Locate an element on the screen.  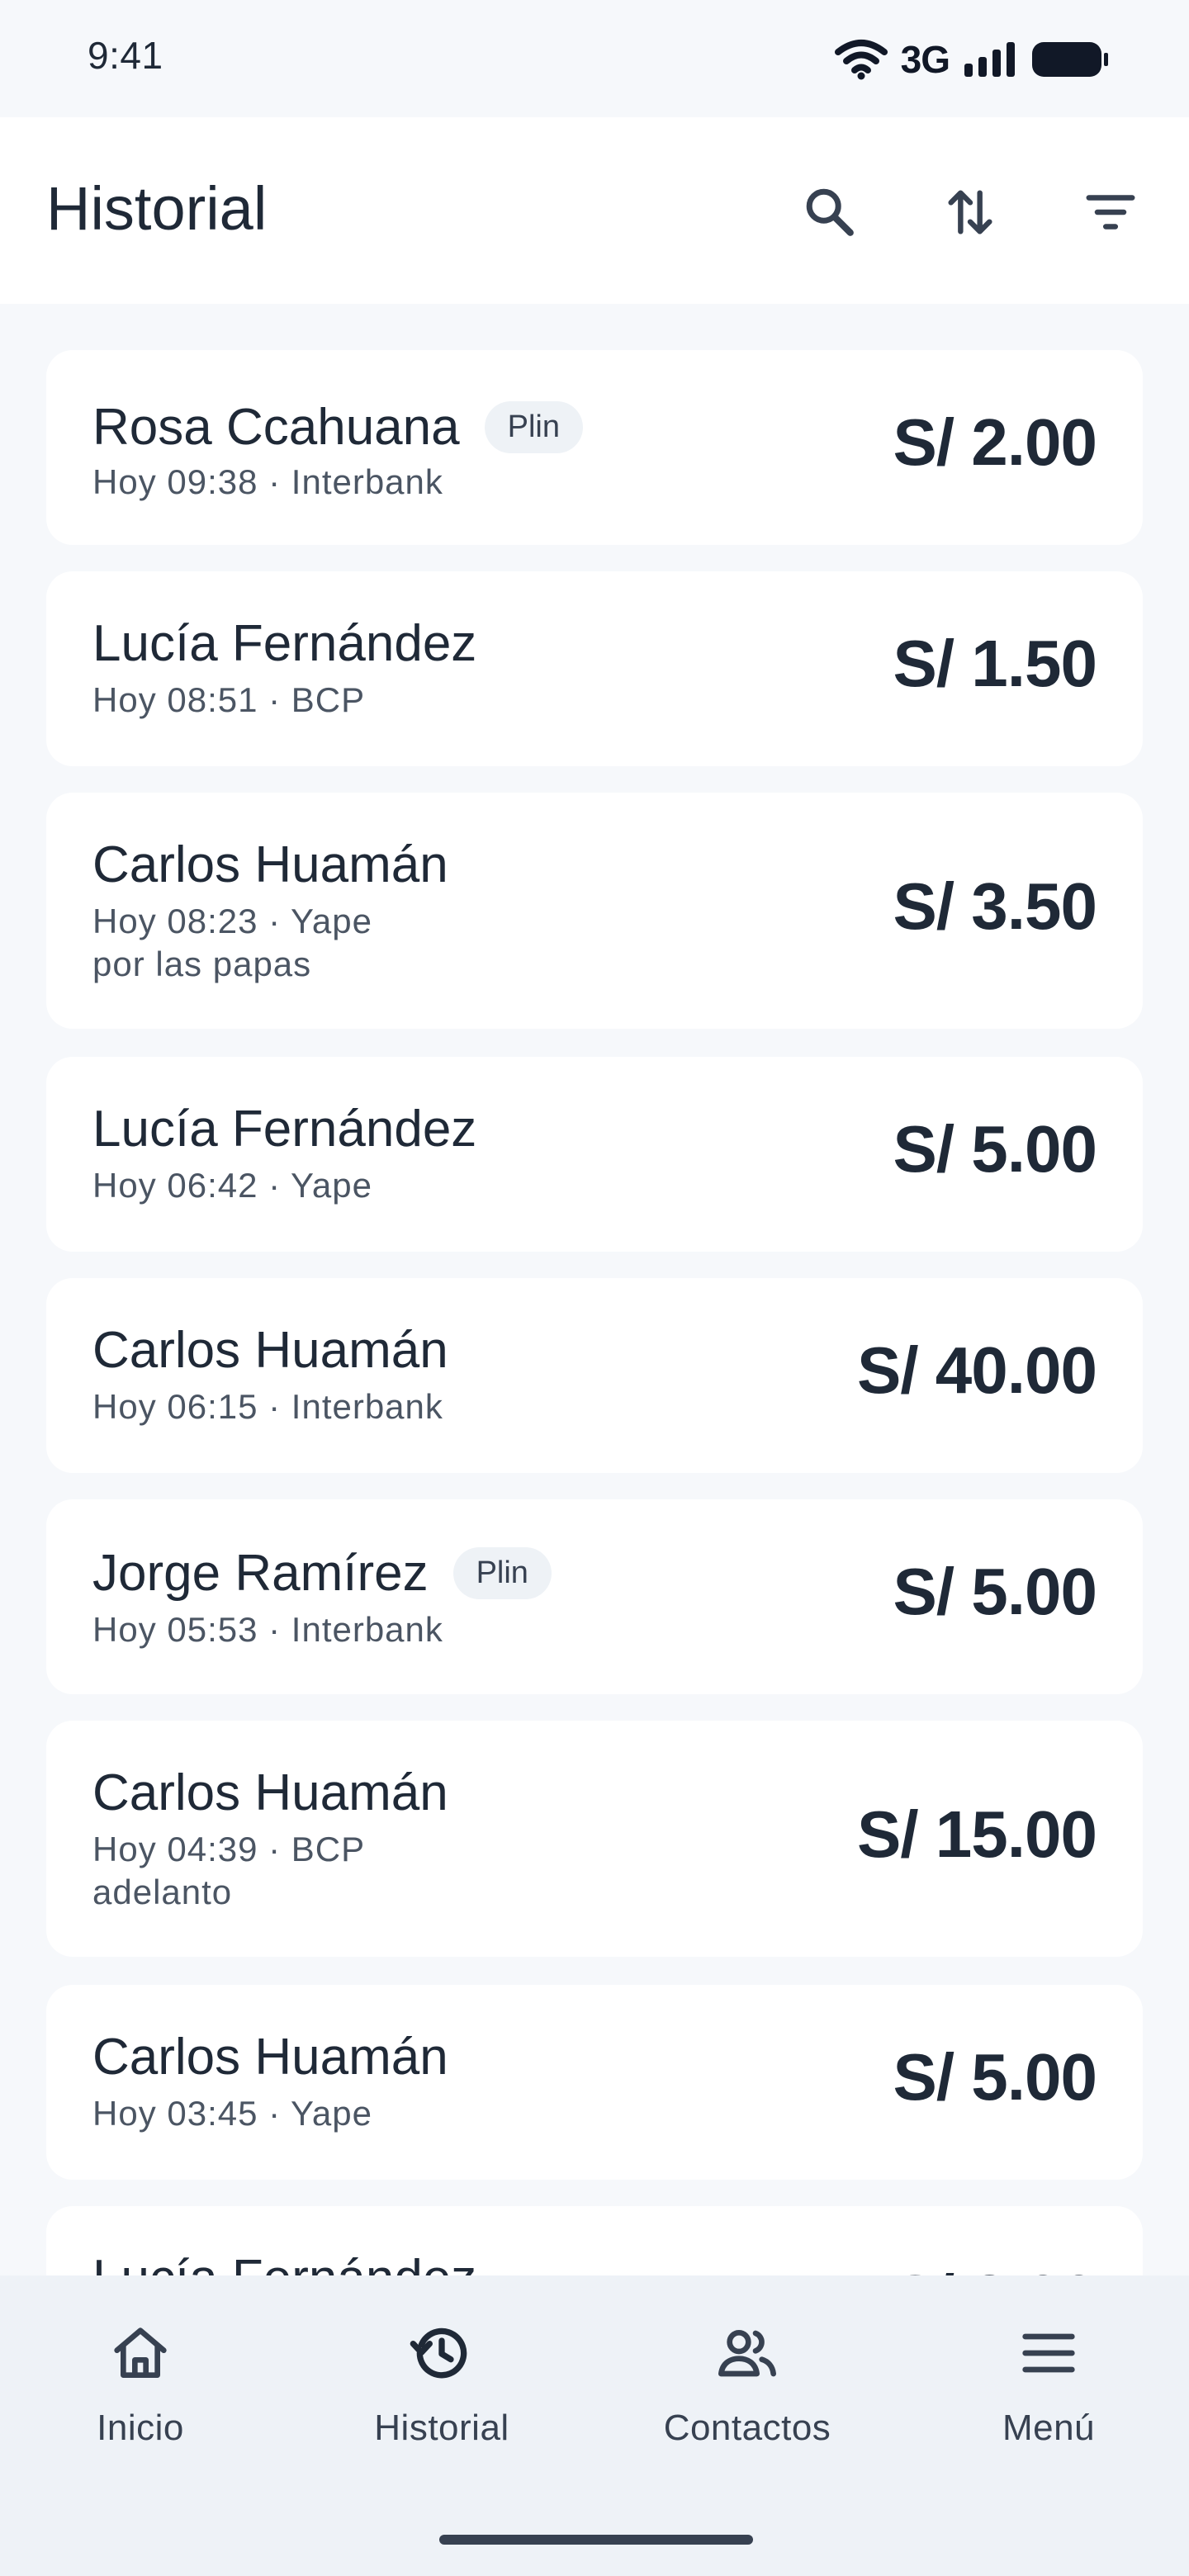
network-type: 3G is located at coordinates (925, 59).